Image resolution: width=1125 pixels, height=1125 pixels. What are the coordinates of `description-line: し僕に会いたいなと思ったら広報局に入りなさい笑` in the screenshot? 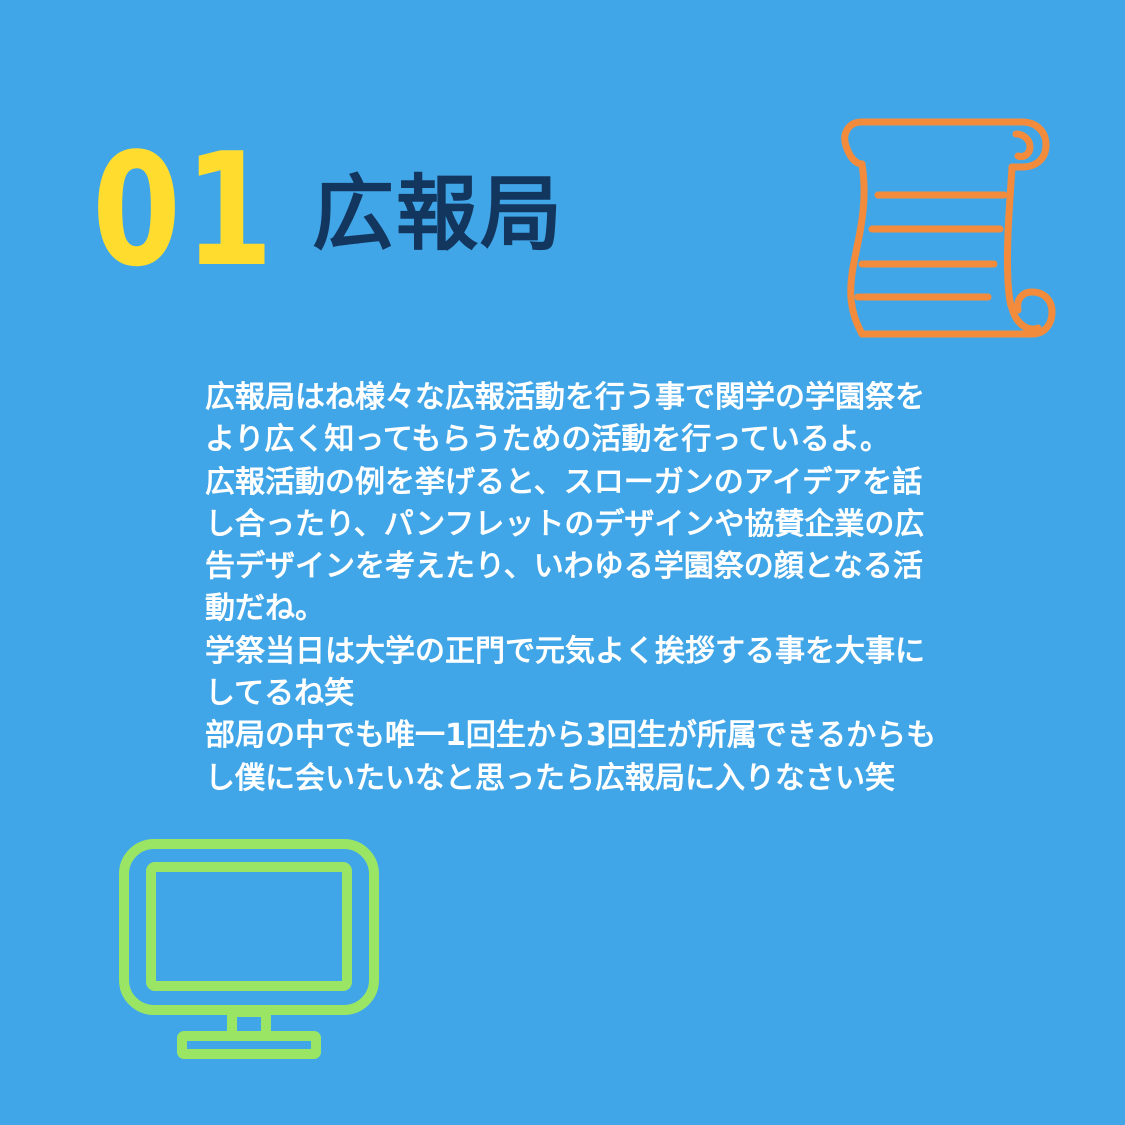 It's located at (550, 778).